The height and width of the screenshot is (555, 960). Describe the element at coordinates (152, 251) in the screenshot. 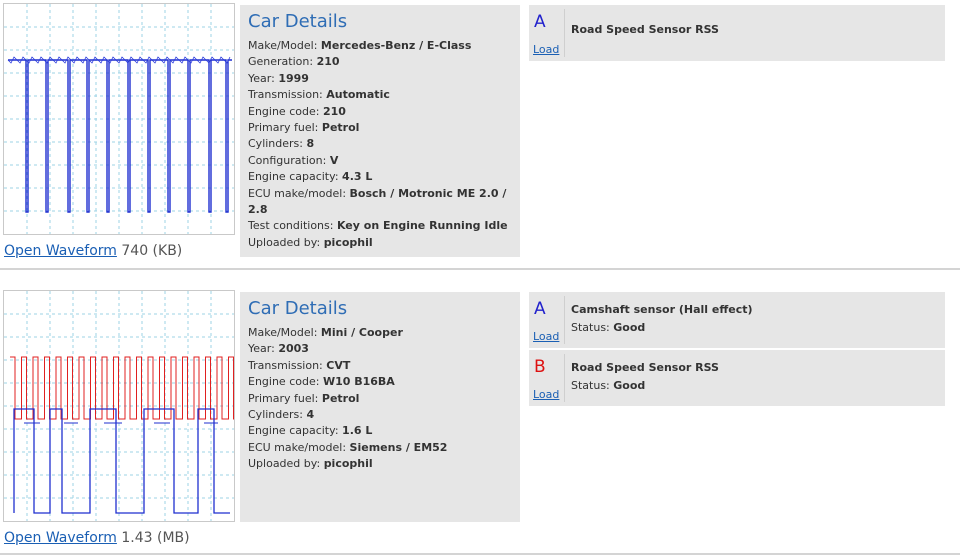

I see `file-size: 740 (KB)` at that location.